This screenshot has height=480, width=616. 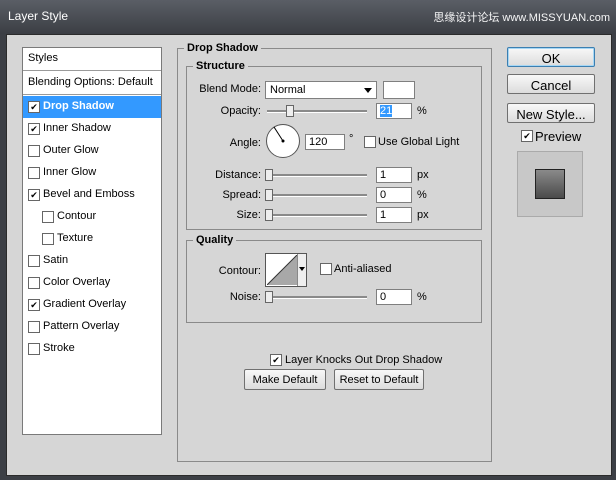 What do you see at coordinates (215, 240) in the screenshot?
I see `quality-title: Quality` at bounding box center [215, 240].